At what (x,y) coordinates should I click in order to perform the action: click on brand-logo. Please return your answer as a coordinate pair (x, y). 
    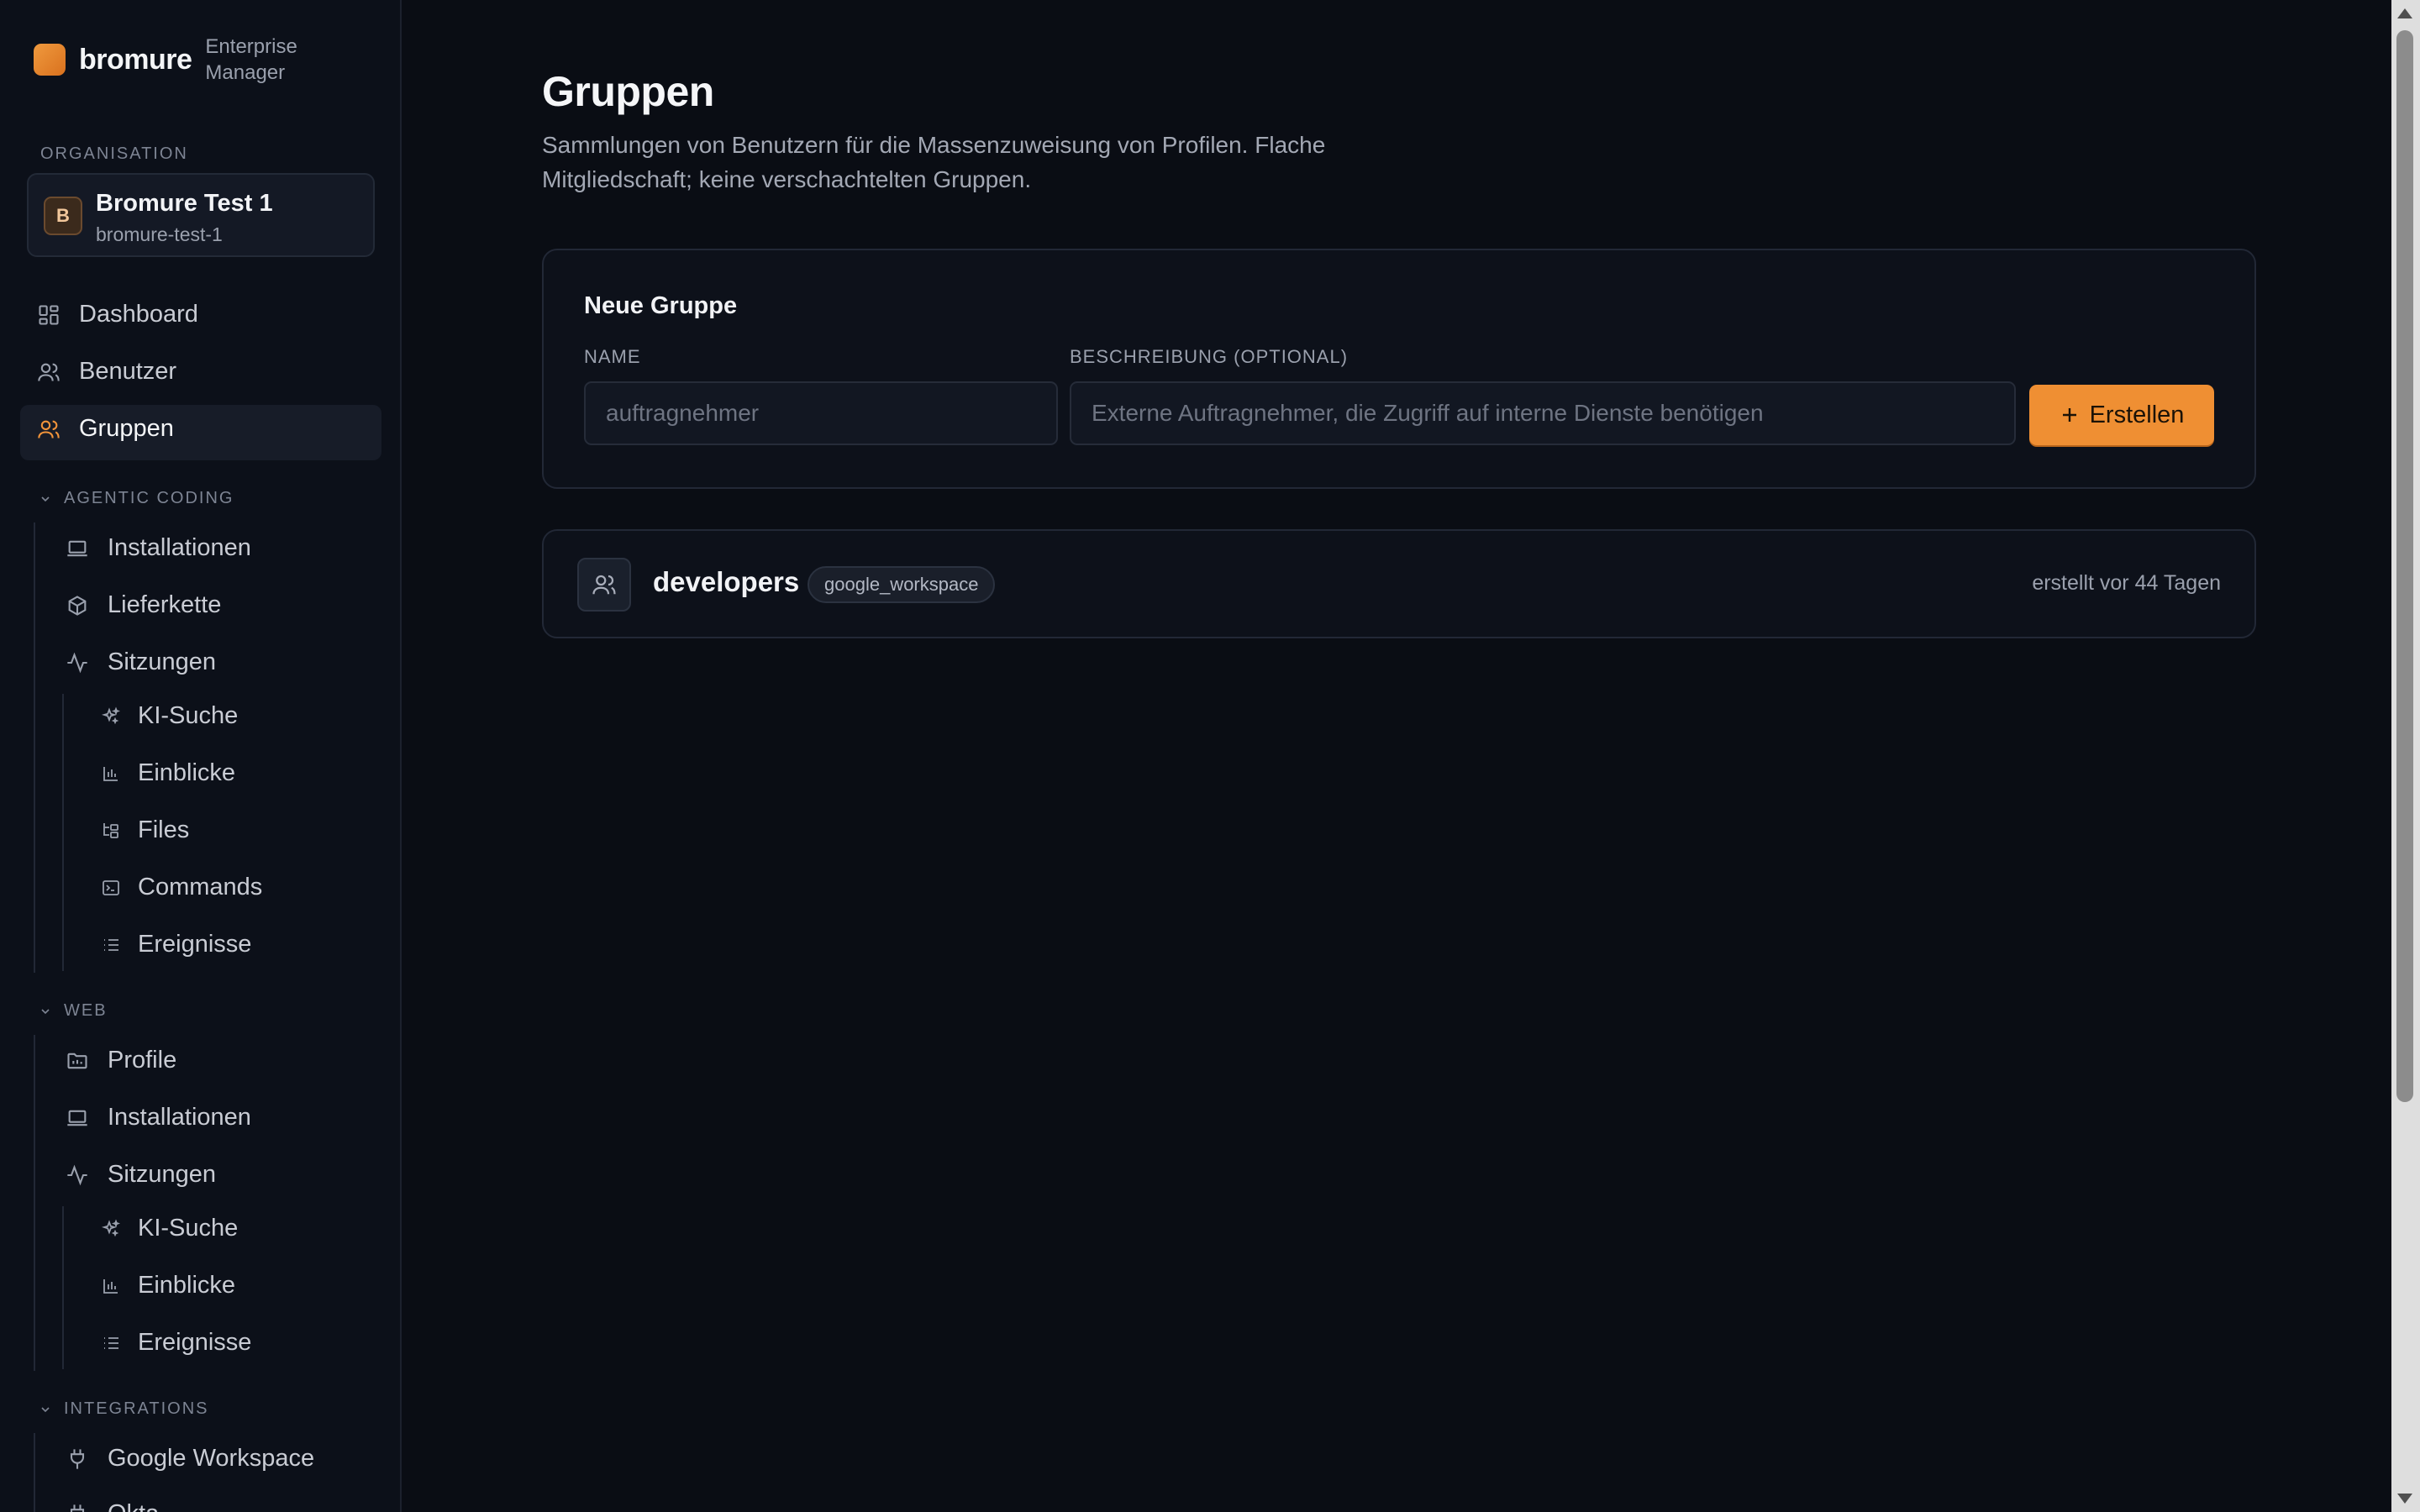
    Looking at the image, I should click on (50, 60).